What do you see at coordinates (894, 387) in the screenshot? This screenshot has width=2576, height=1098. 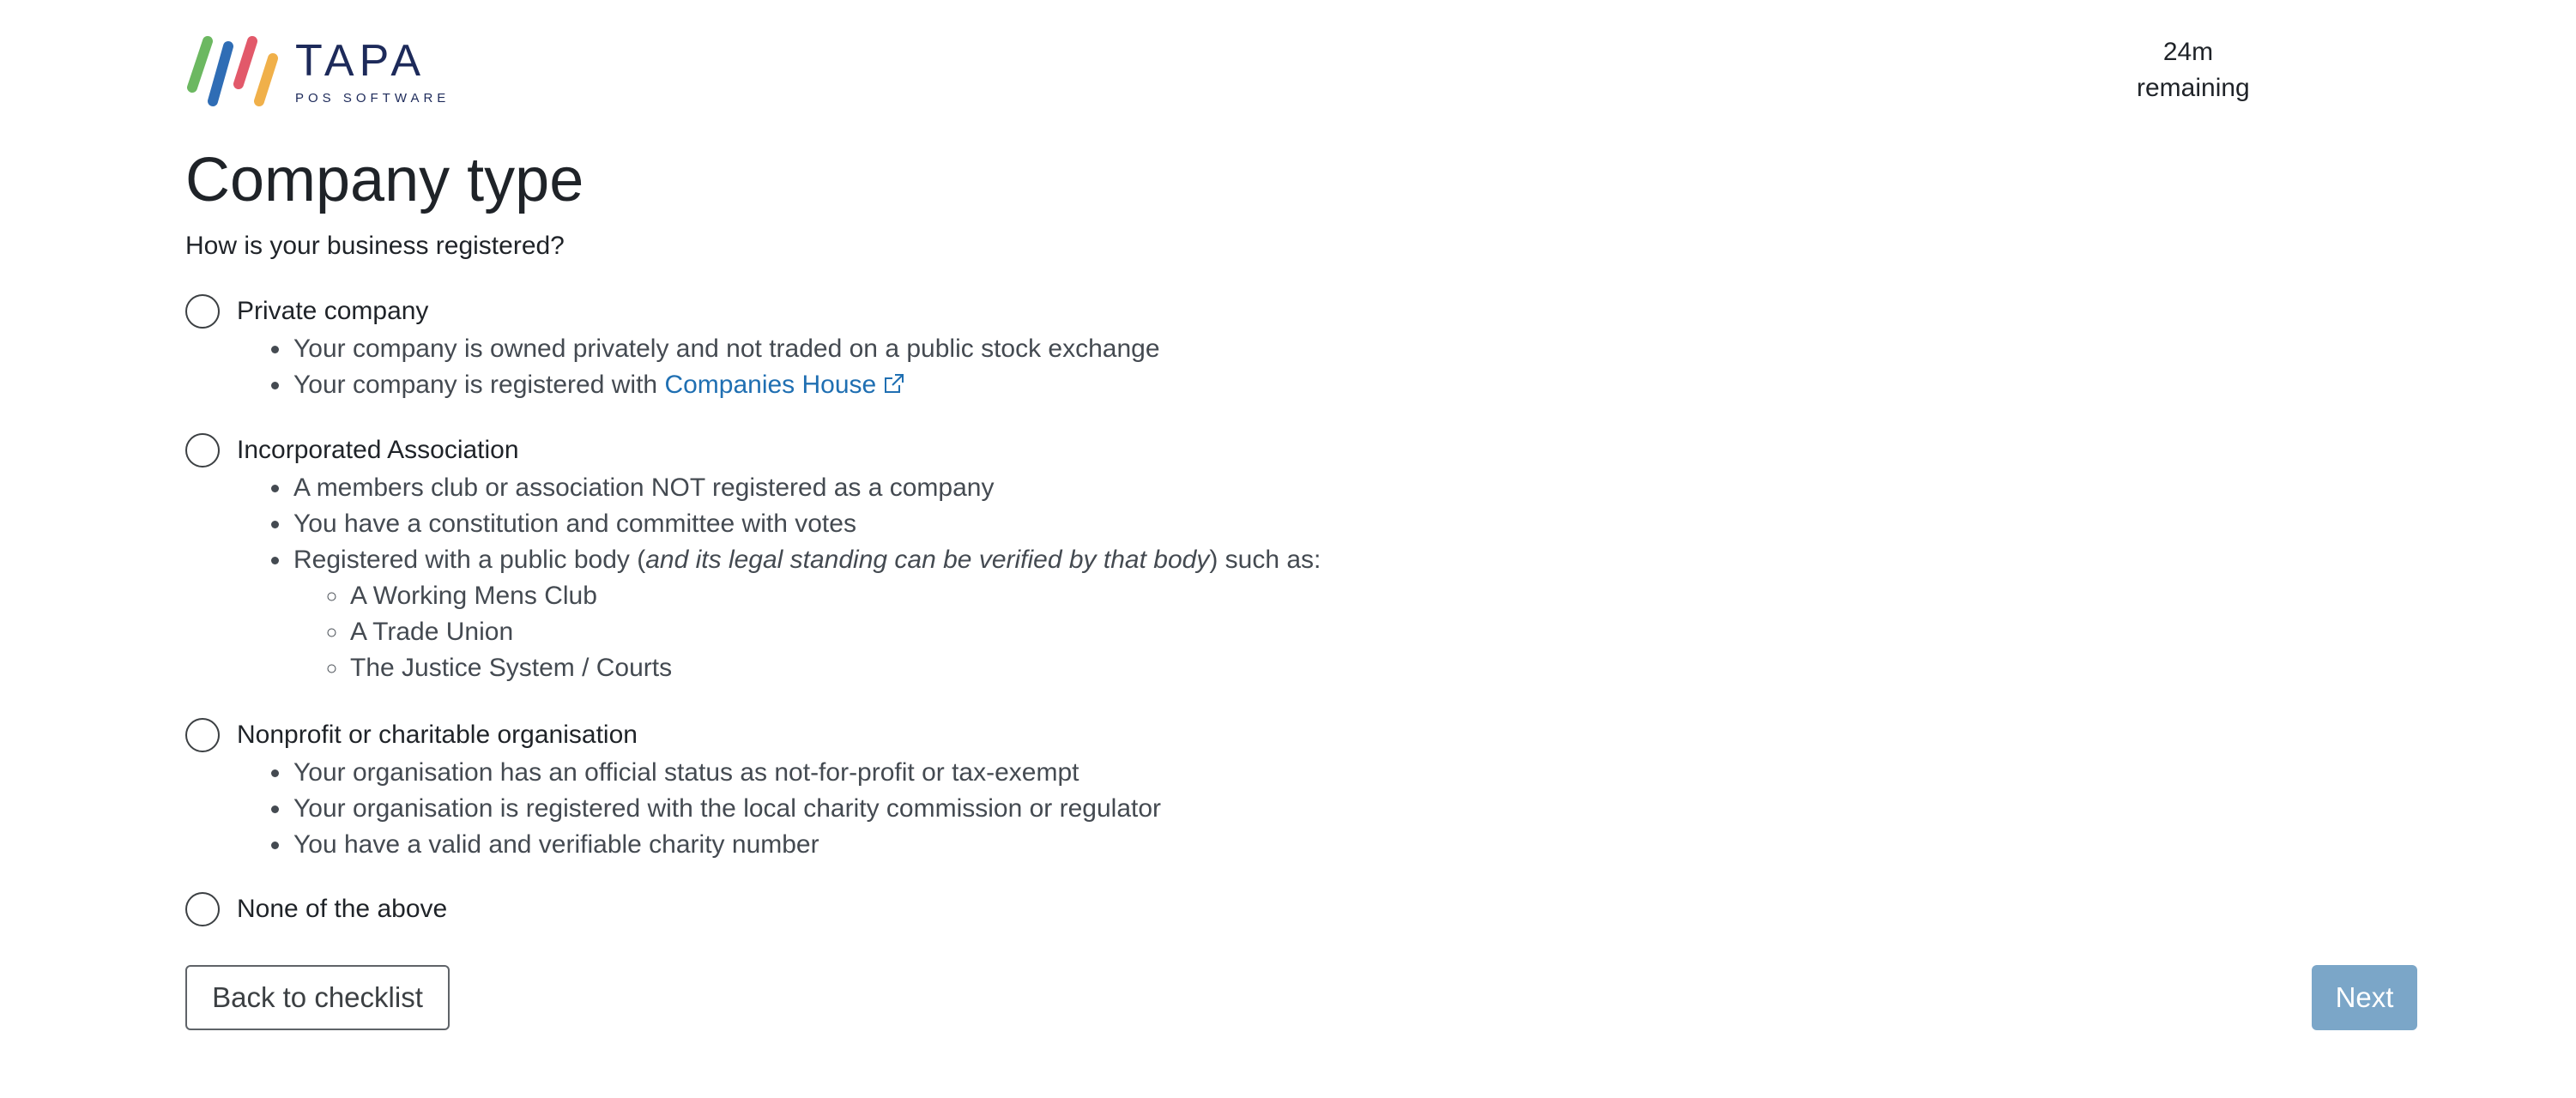 I see `external-link-icon` at bounding box center [894, 387].